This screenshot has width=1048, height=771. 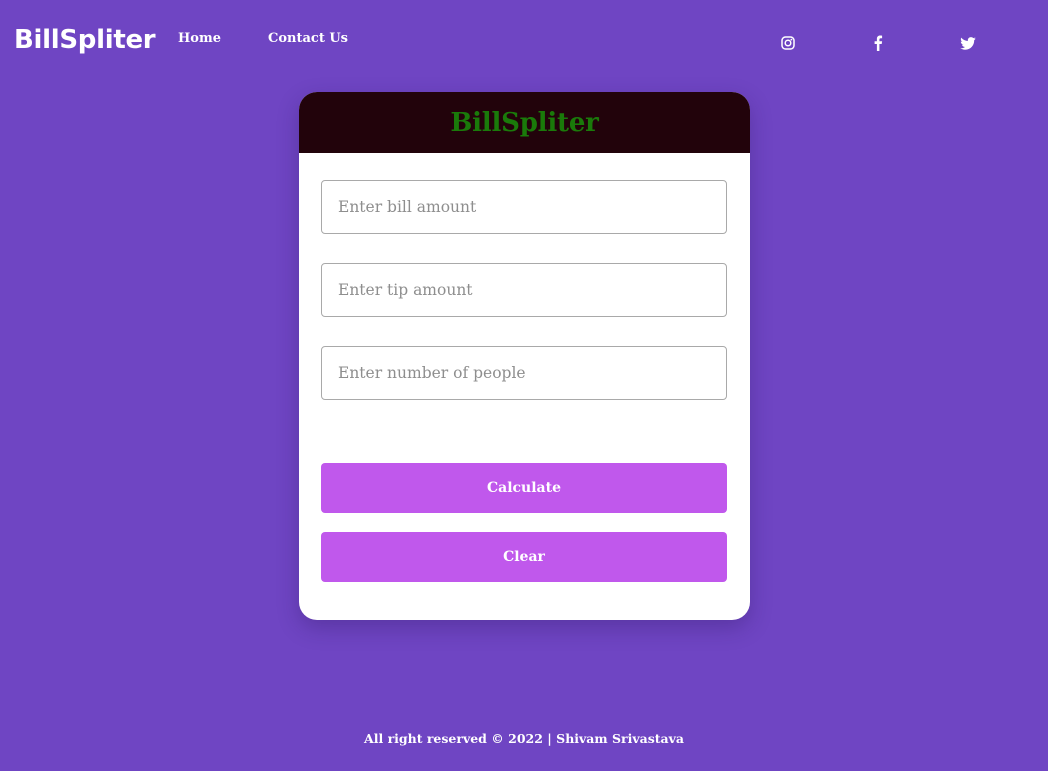 I want to click on nav-link-contact-us: Contact Us, so click(x=308, y=39).